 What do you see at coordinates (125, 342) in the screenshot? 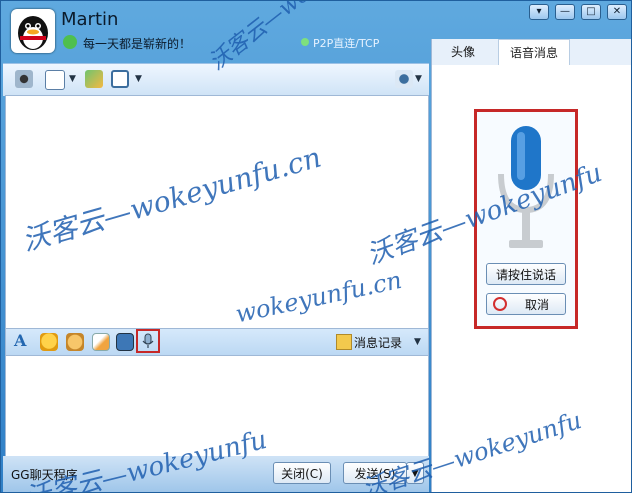
I see `image-icon` at bounding box center [125, 342].